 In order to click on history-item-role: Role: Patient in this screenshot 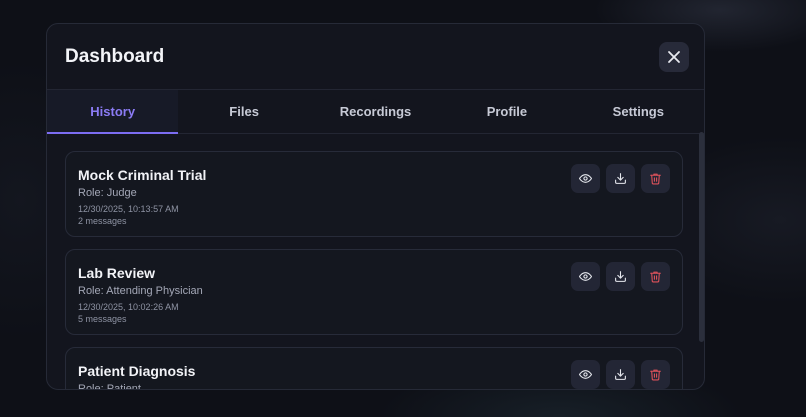, I will do `click(109, 386)`.